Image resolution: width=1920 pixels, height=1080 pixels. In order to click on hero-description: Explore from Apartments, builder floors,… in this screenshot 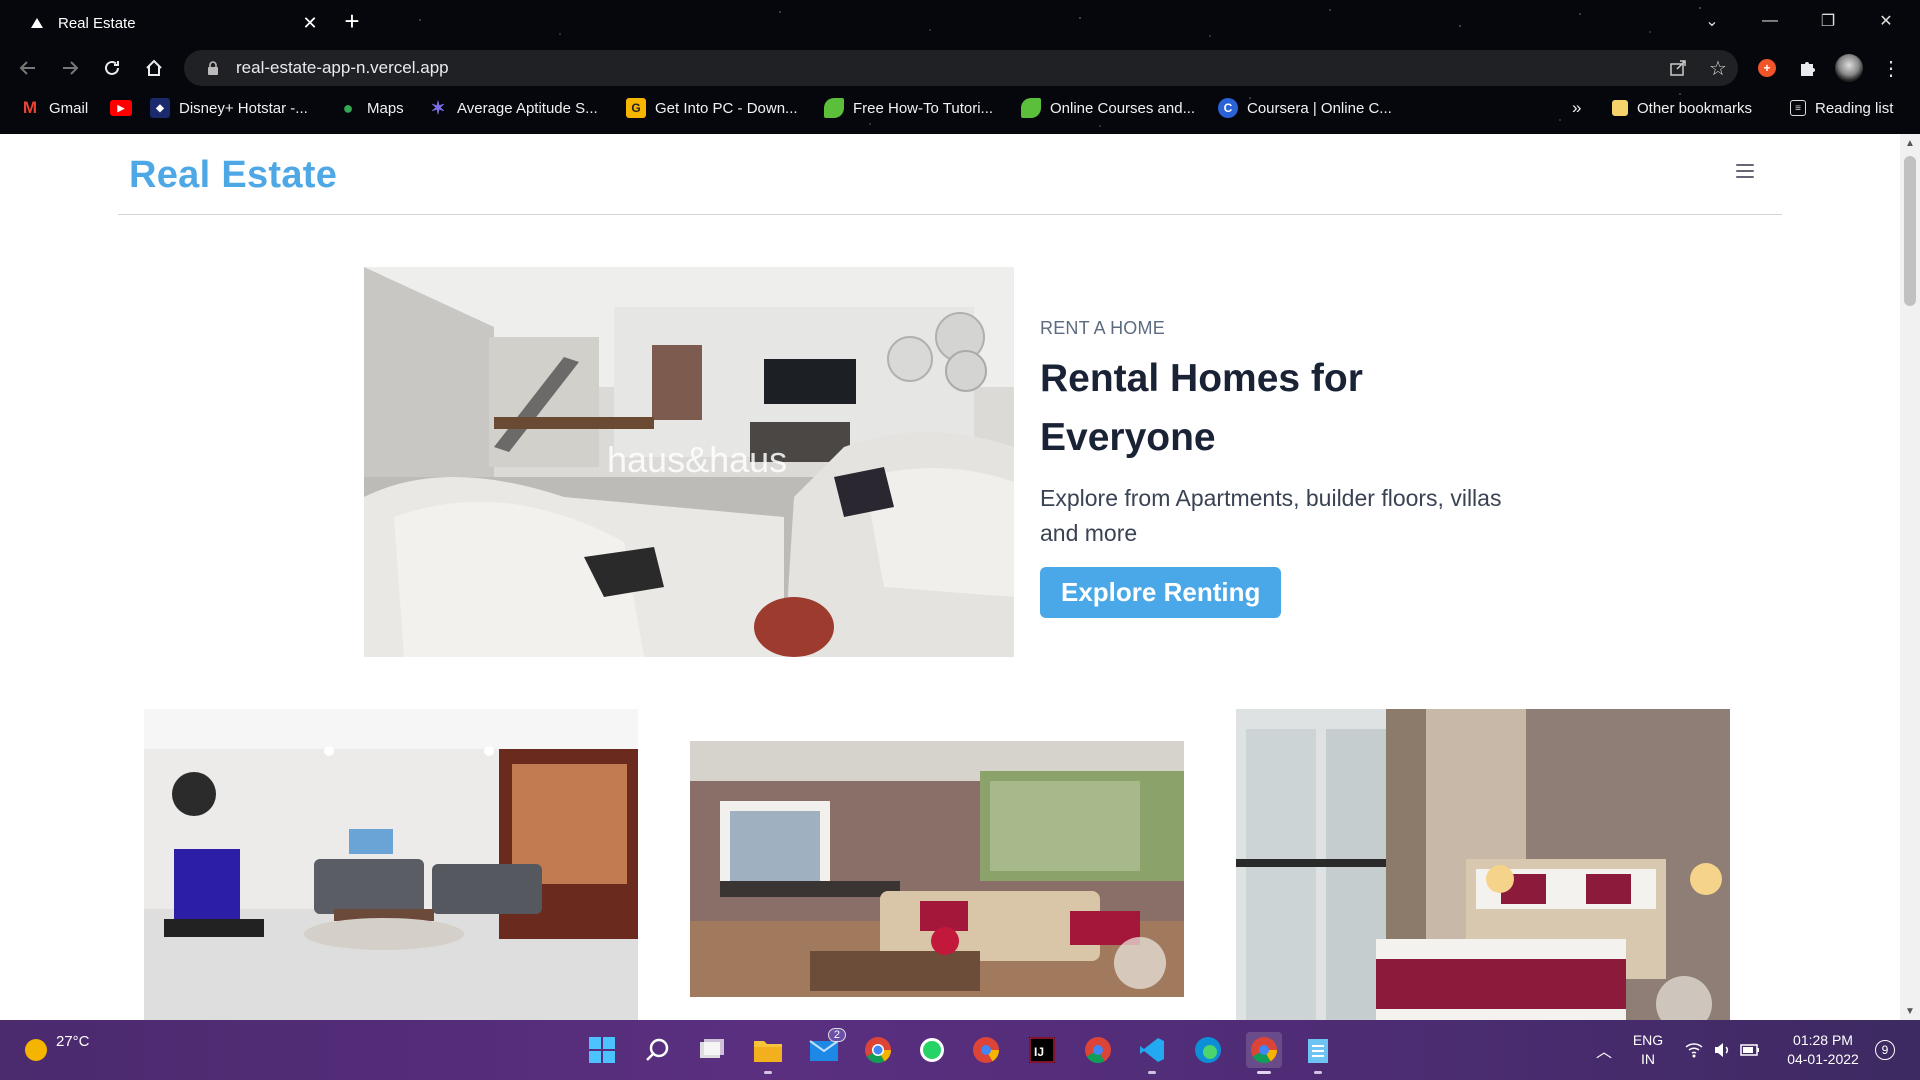, I will do `click(1271, 515)`.